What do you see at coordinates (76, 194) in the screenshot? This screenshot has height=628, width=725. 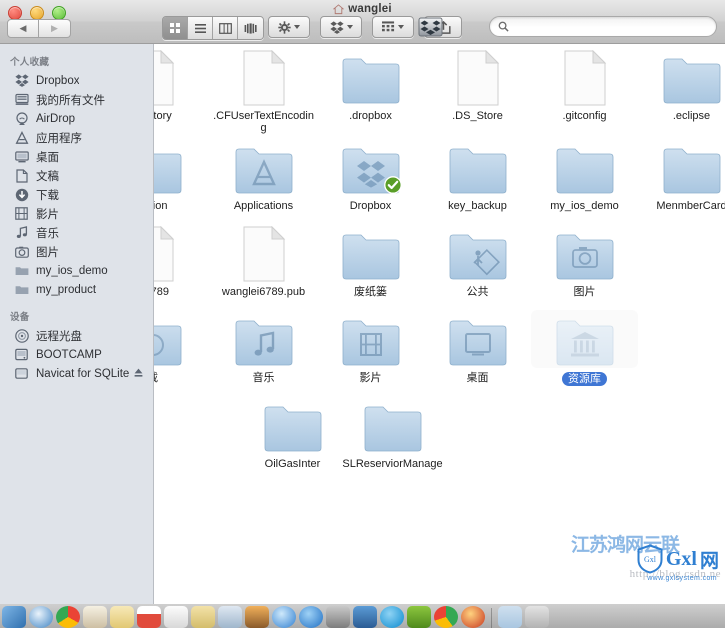 I see `sidebar-item-downloads: 下载` at bounding box center [76, 194].